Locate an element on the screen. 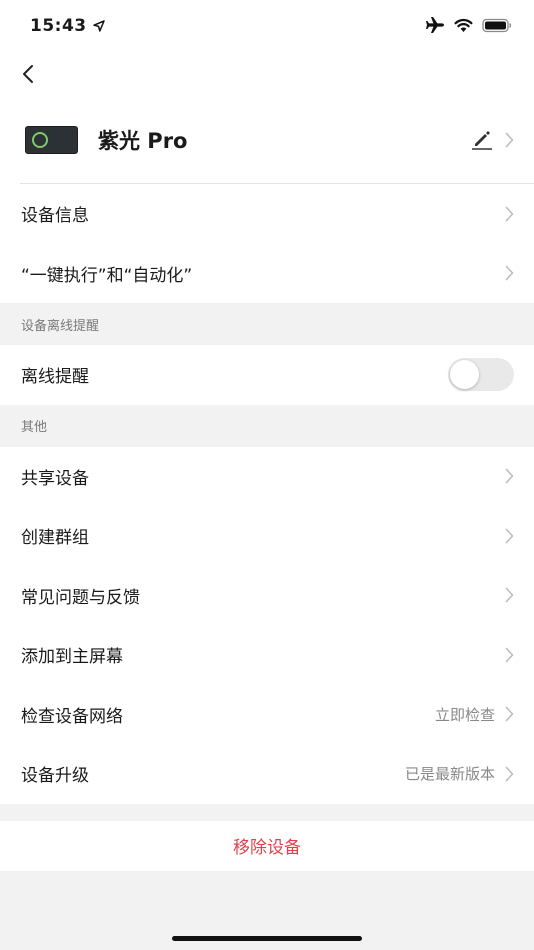 The image size is (534, 950). section-header-offline: 设备离线提醒 is located at coordinates (267, 324).